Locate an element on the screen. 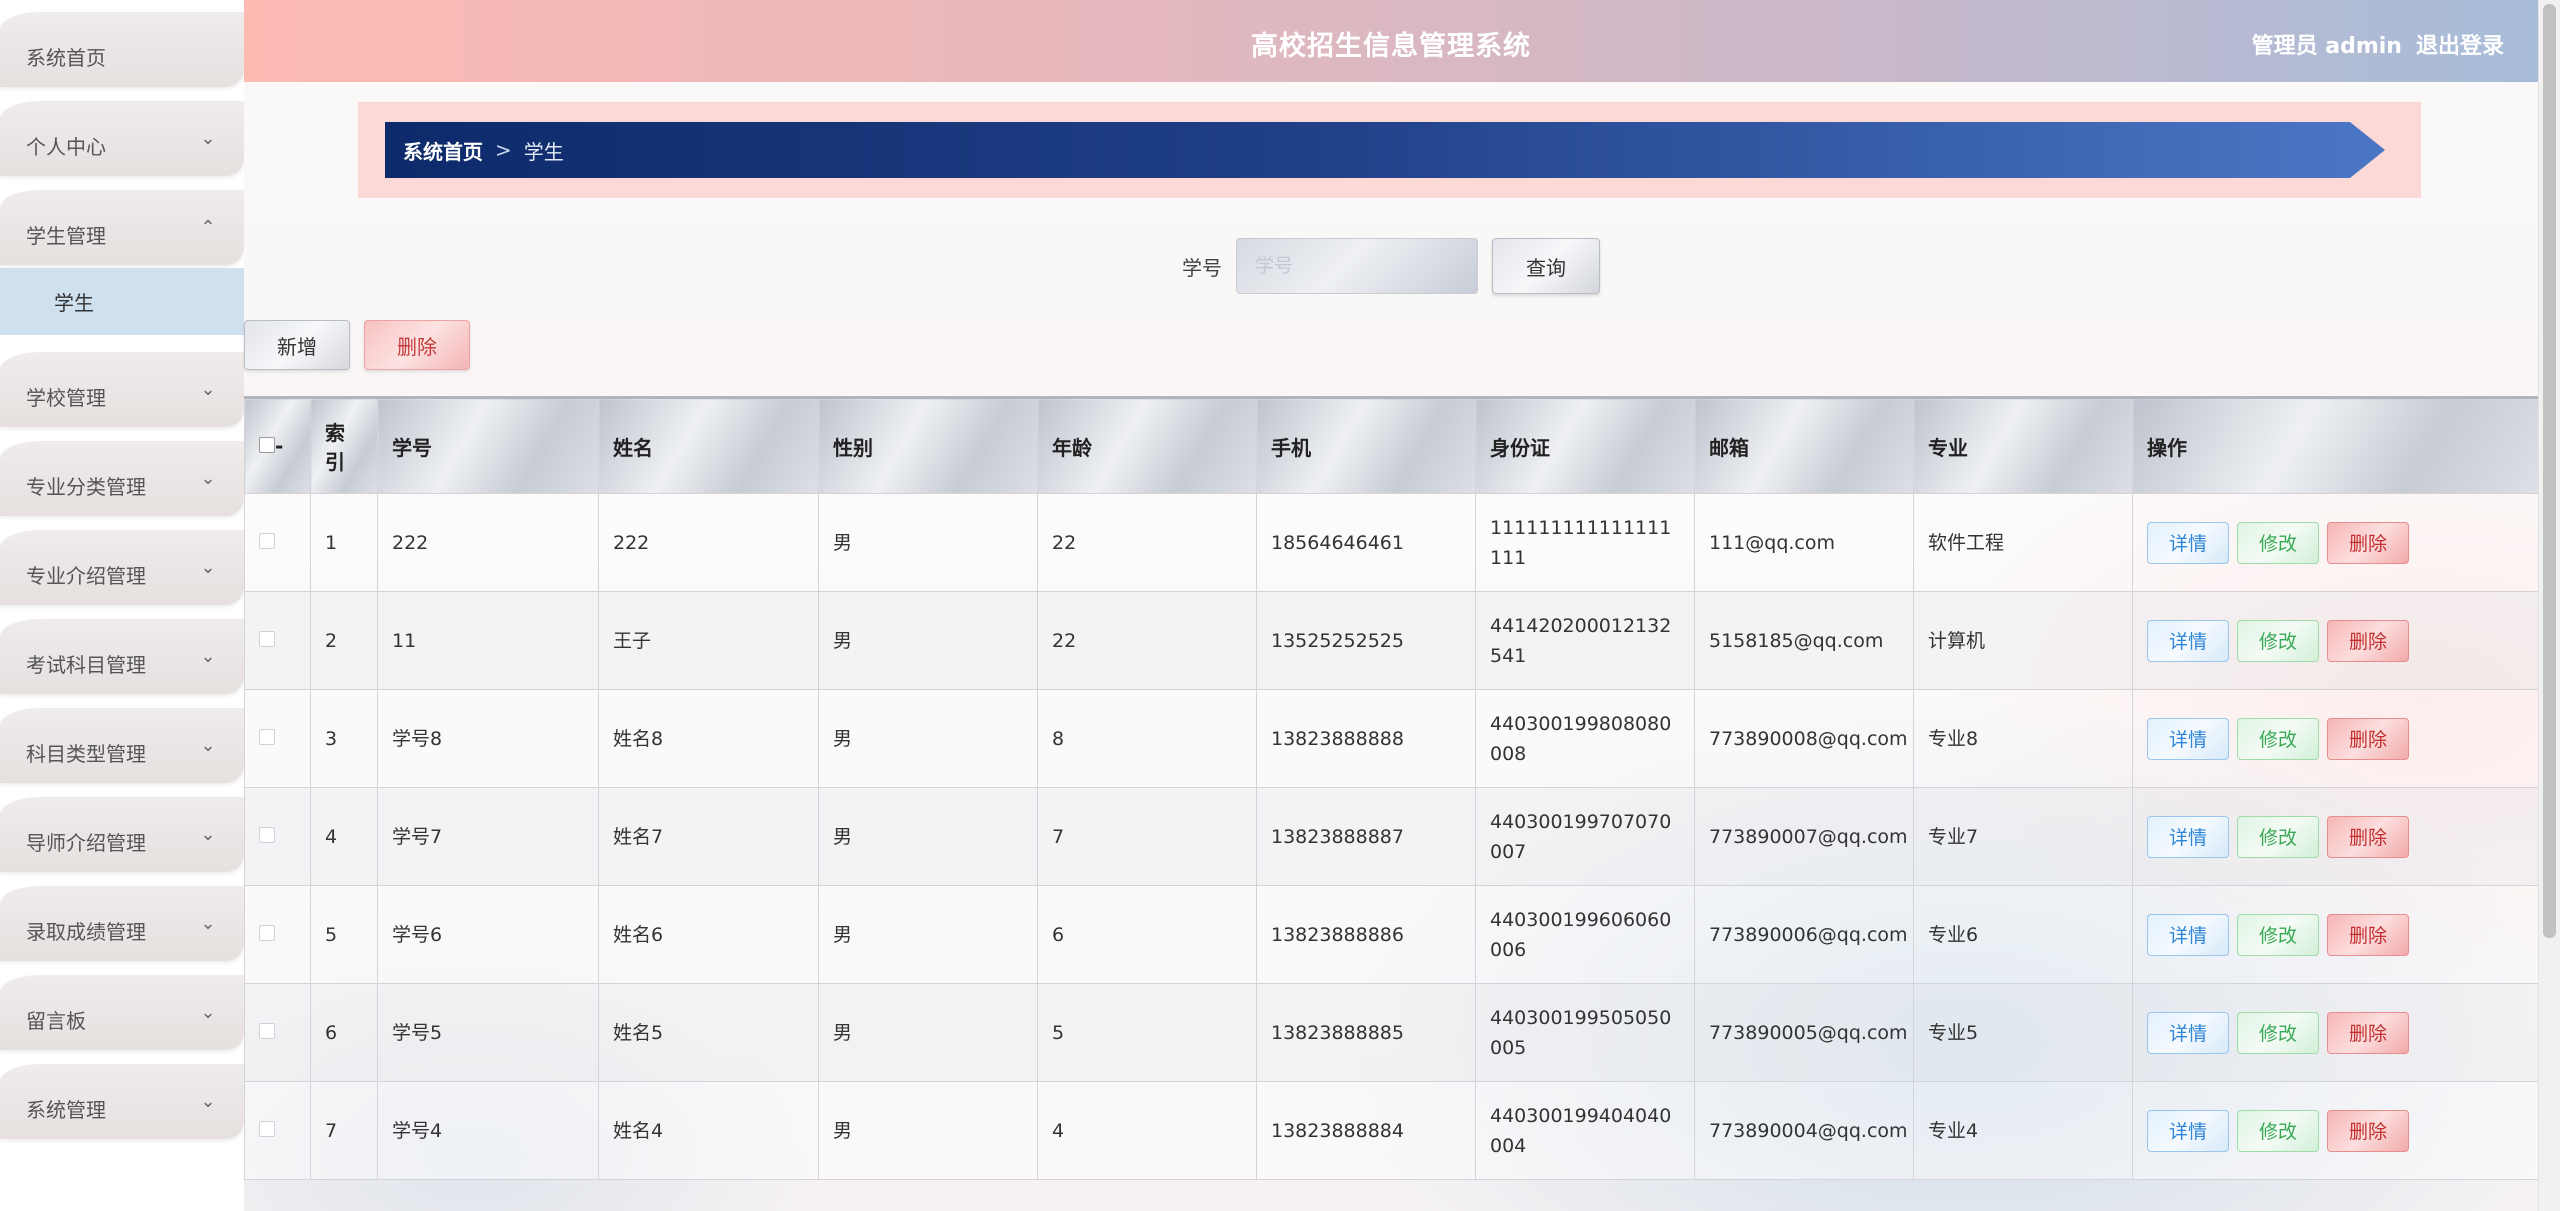 The height and width of the screenshot is (1211, 2560). sidebar-item-admission-score: 录取成绩管理 ⌄ is located at coordinates (122, 923).